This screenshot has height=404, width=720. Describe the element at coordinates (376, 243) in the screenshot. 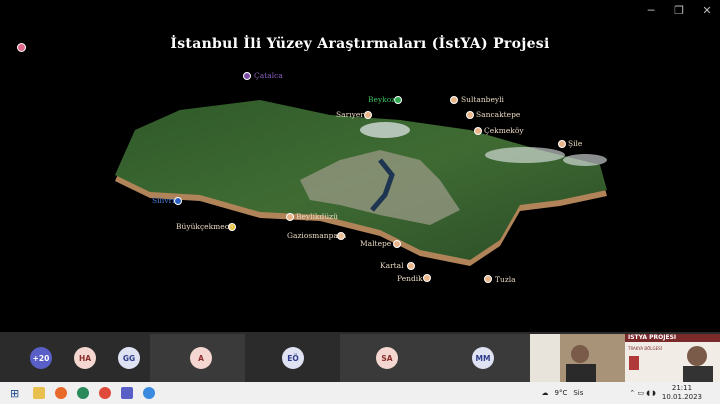

I see `label-maltepe: Maltepe` at that location.